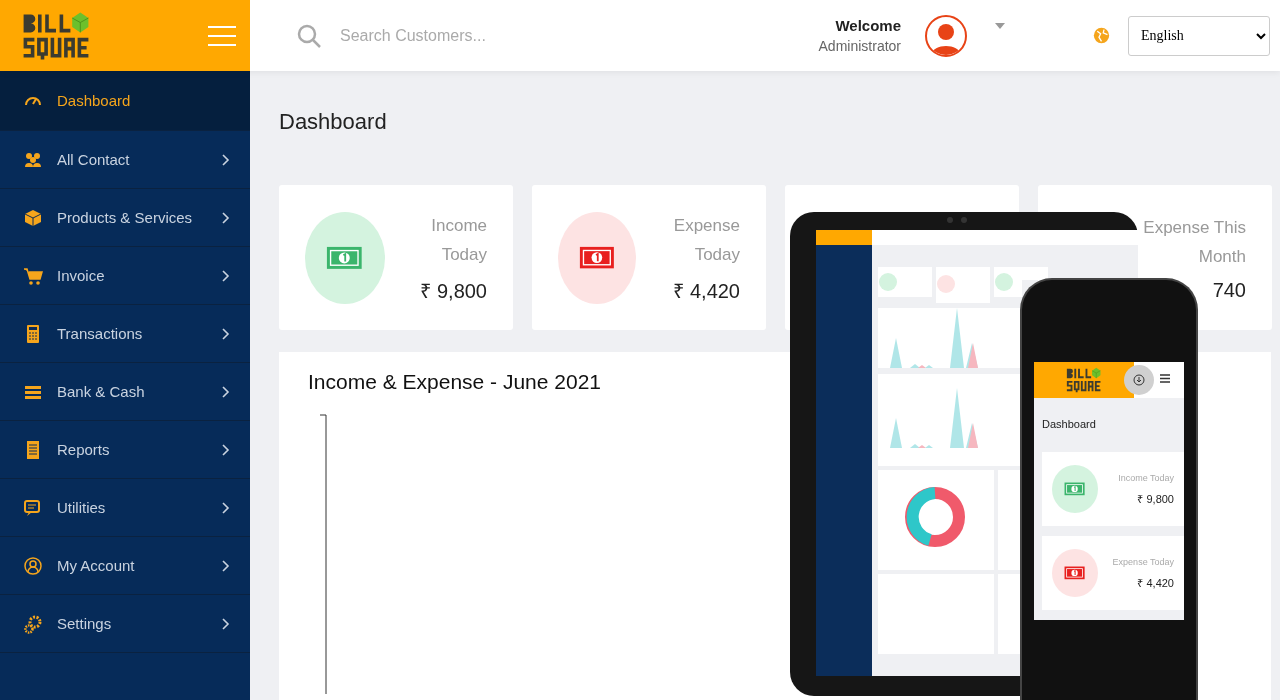 The image size is (1280, 700). What do you see at coordinates (125, 624) in the screenshot?
I see `sidebar-item: Settings` at bounding box center [125, 624].